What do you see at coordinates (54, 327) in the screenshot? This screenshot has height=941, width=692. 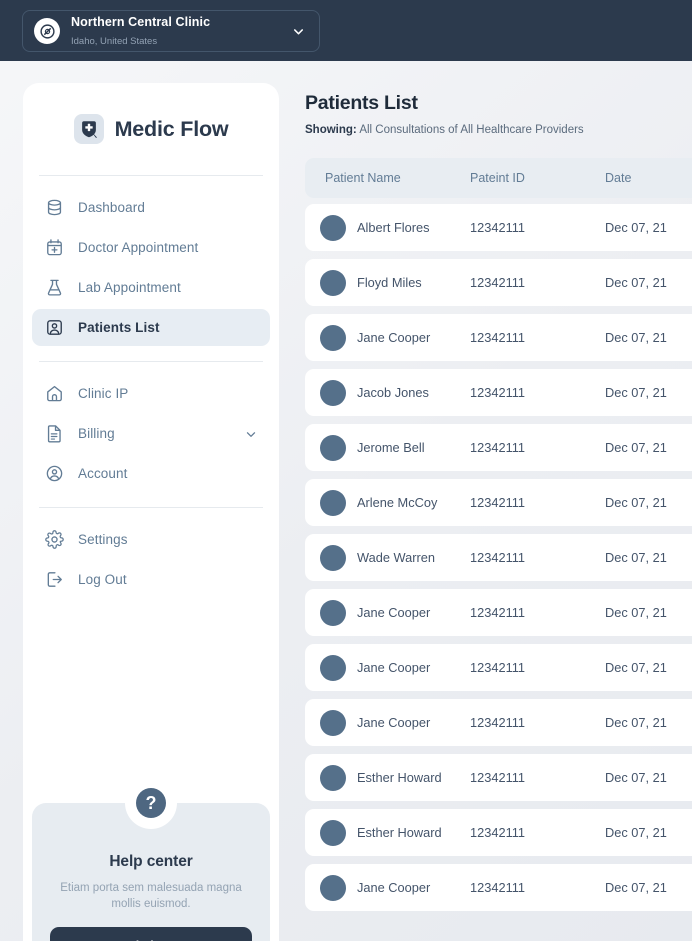 I see `patient-card-icon` at bounding box center [54, 327].